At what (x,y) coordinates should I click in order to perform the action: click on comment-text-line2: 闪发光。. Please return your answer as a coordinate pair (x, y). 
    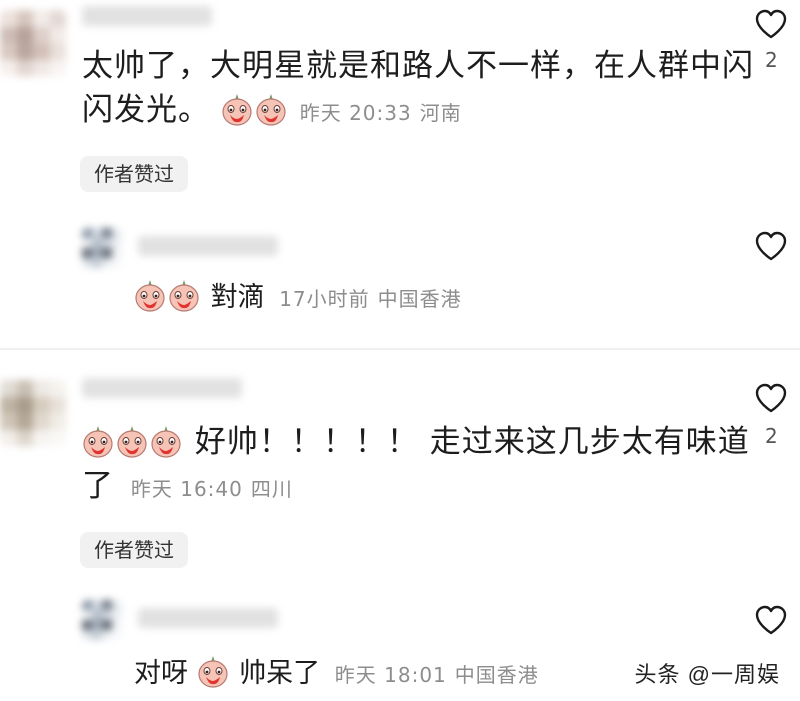
    Looking at the image, I should click on (146, 110).